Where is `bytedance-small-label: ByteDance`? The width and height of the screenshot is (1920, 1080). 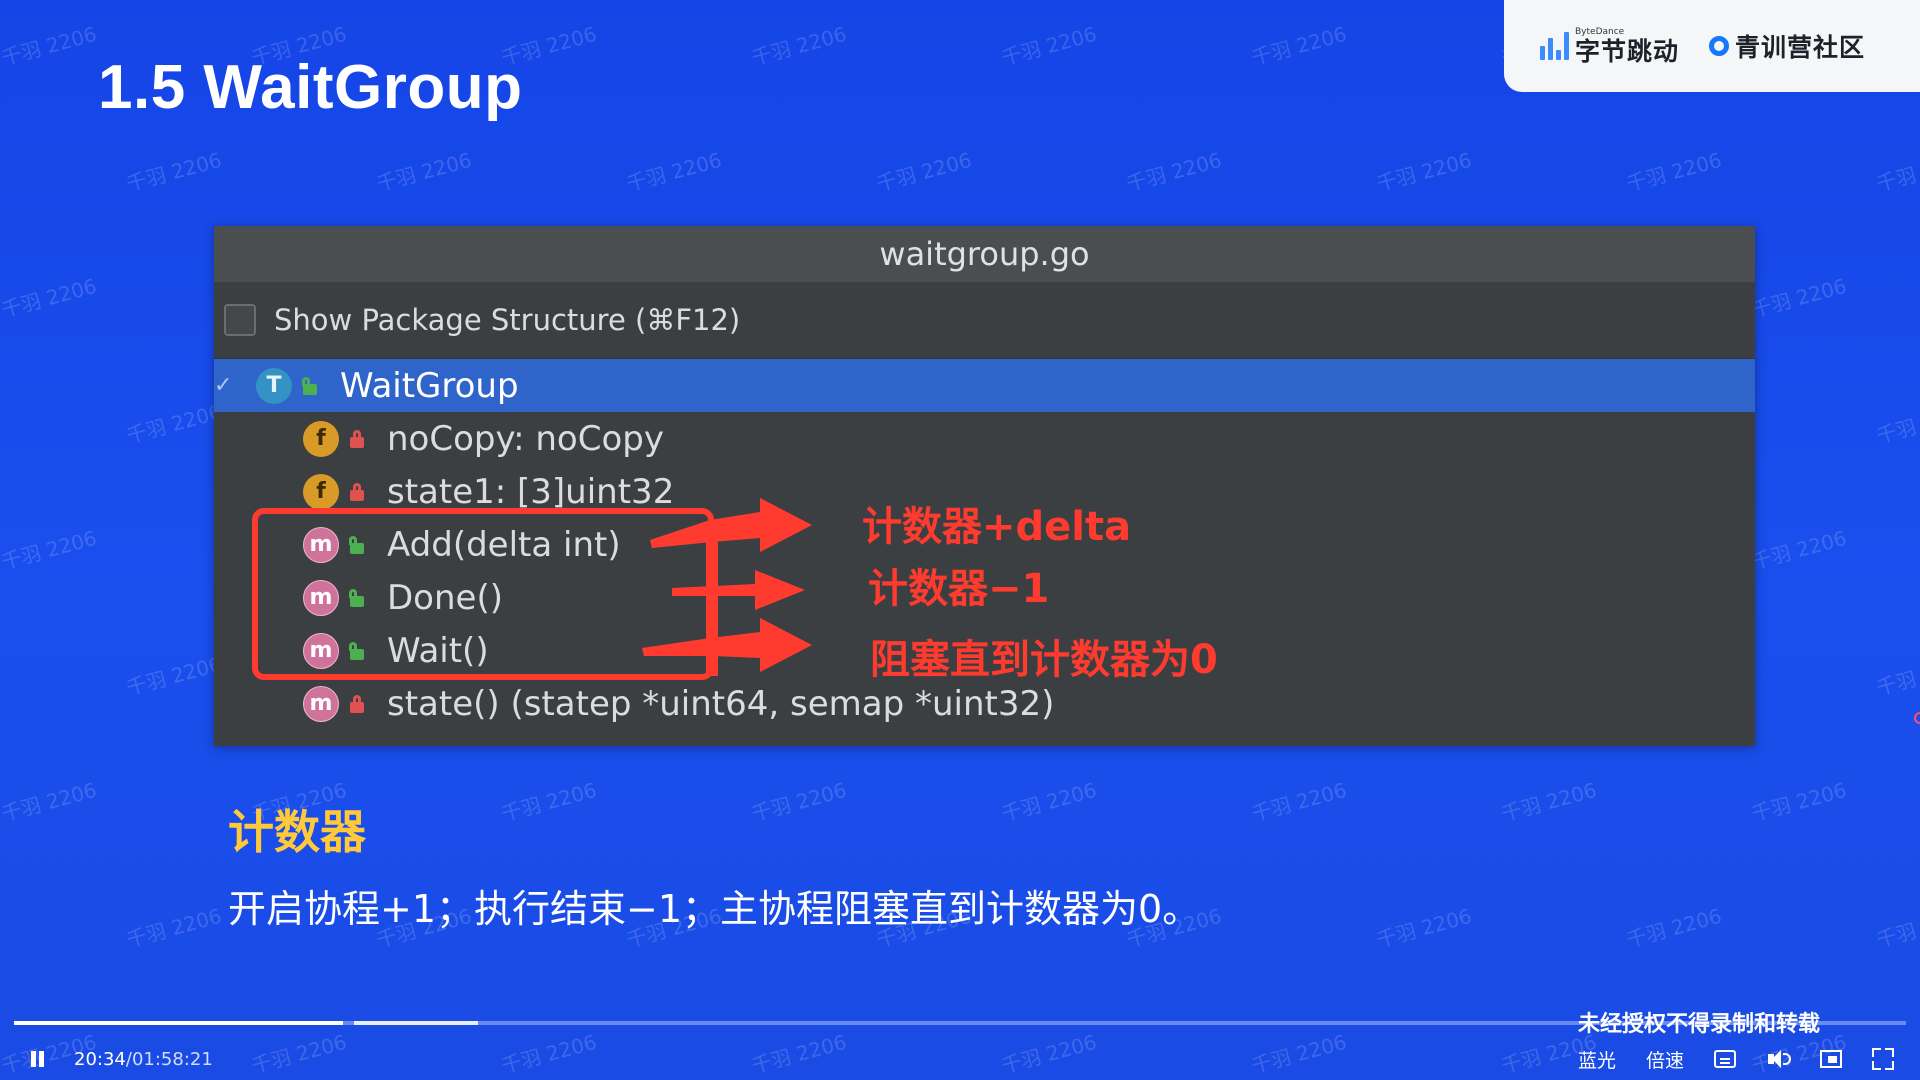 bytedance-small-label: ByteDance is located at coordinates (1600, 32).